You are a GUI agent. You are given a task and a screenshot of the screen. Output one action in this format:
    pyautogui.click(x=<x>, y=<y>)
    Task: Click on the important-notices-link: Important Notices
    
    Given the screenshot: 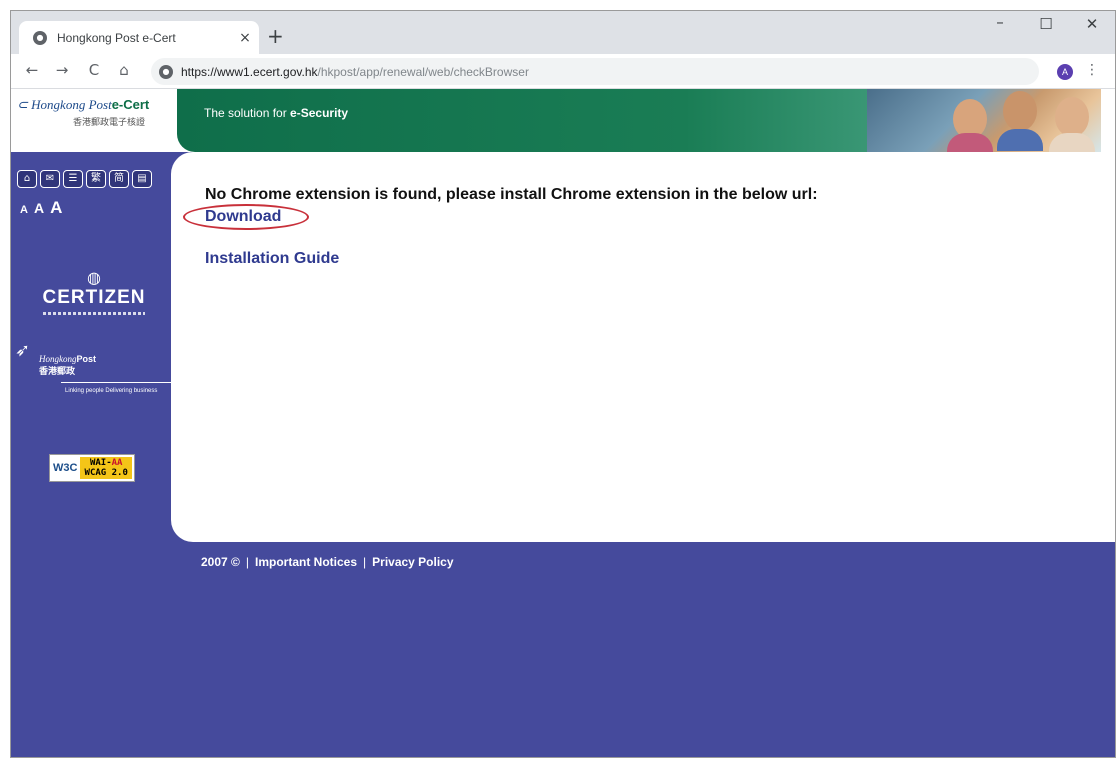 What is the action you would take?
    pyautogui.click(x=306, y=562)
    